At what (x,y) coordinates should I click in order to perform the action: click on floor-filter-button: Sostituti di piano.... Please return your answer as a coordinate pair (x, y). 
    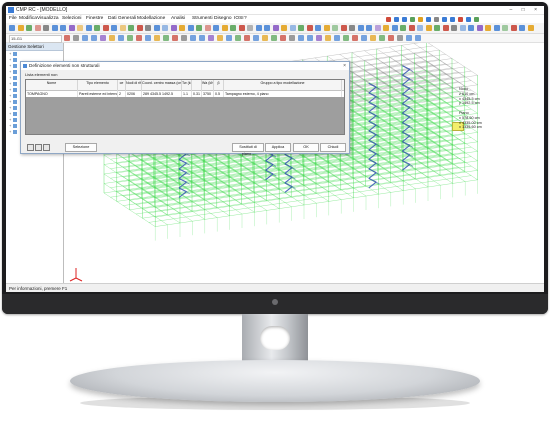
    Looking at the image, I should click on (248, 149).